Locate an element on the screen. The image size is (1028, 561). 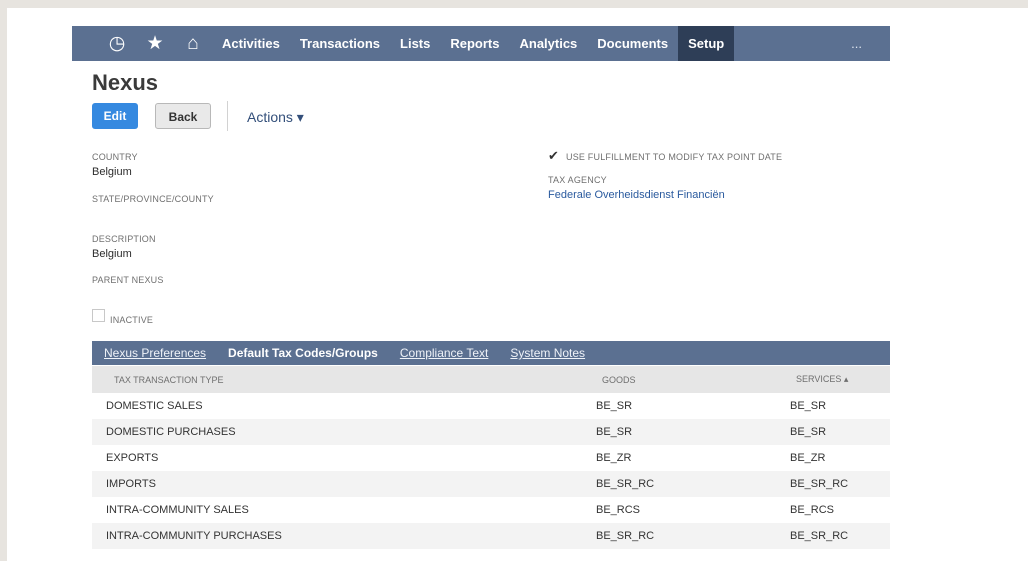
subtab-nexus-preferences: Nexus Preferences is located at coordinates (155, 353).